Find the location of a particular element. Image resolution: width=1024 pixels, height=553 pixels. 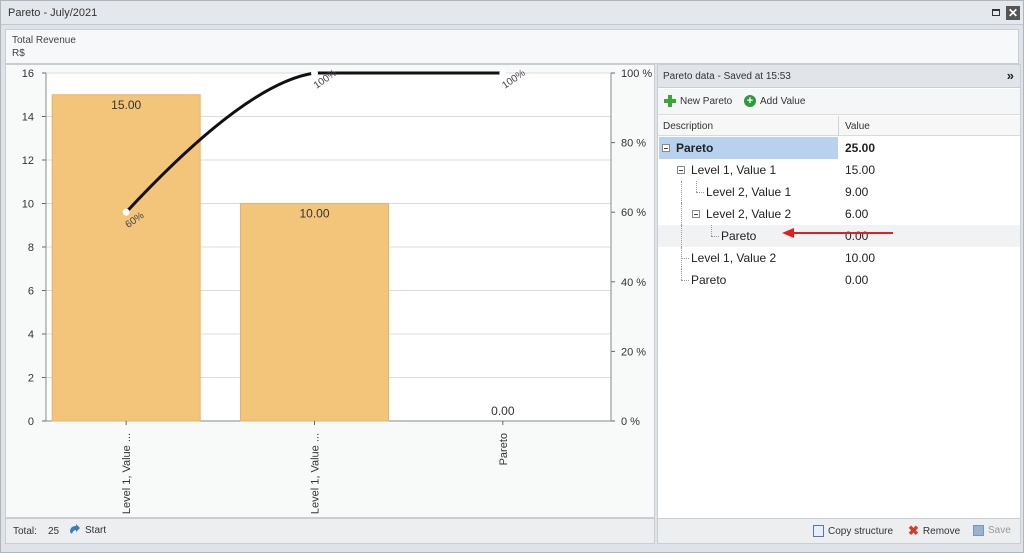

panel-title: Pareto data - Saved at 15:53 is located at coordinates (727, 76).